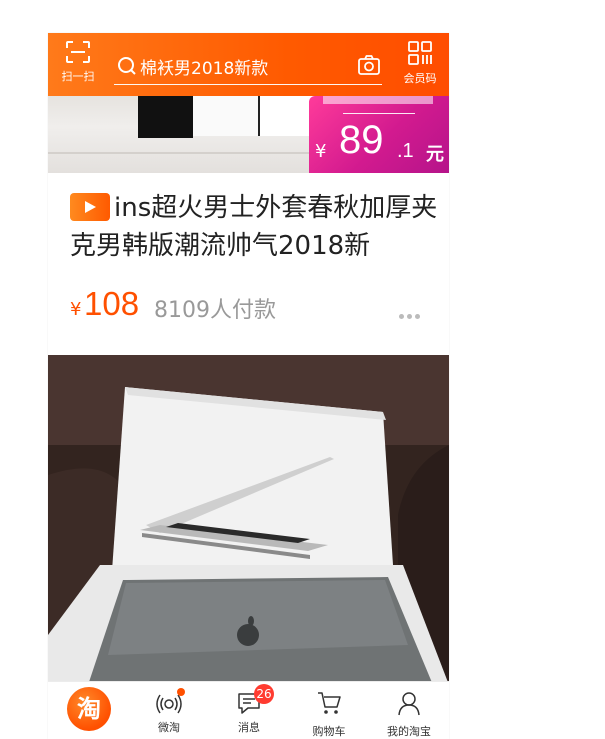 The width and height of the screenshot is (605, 739). What do you see at coordinates (165, 117) in the screenshot?
I see `product-photo-clothing` at bounding box center [165, 117].